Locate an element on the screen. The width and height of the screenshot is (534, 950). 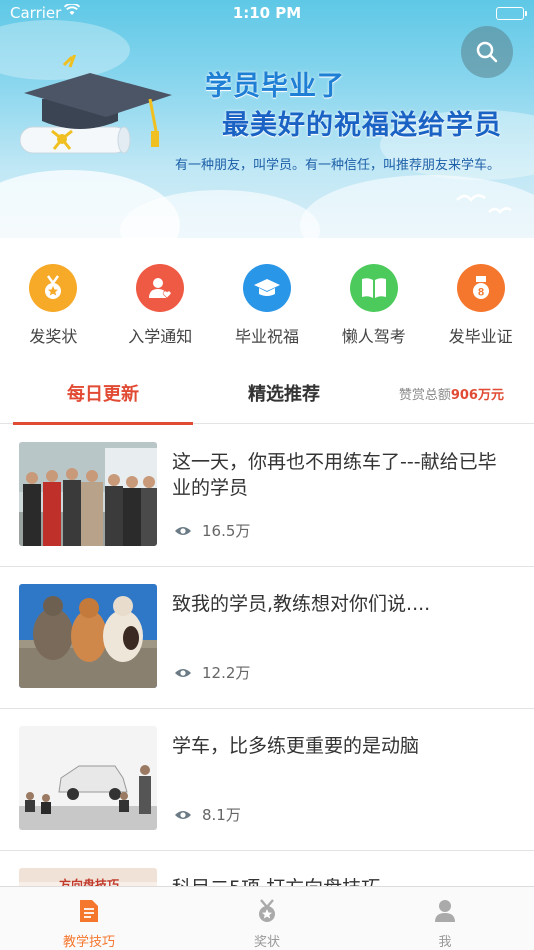
tab-daily-update: 每日更新 is located at coordinates (103, 393).